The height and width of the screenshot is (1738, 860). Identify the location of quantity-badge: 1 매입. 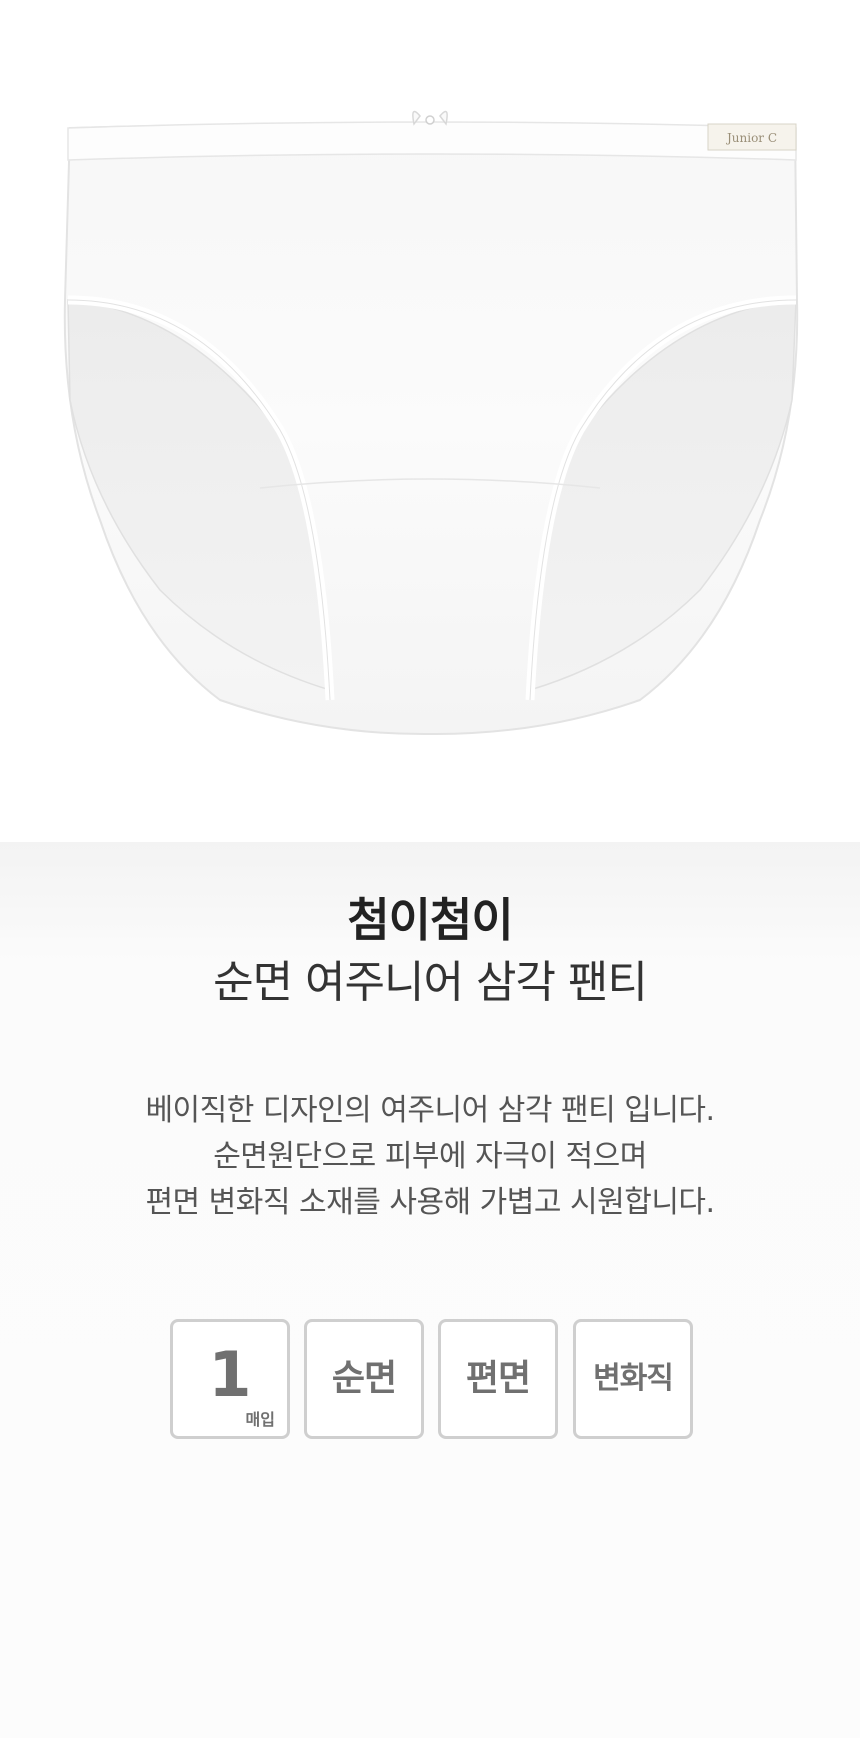
(230, 1379).